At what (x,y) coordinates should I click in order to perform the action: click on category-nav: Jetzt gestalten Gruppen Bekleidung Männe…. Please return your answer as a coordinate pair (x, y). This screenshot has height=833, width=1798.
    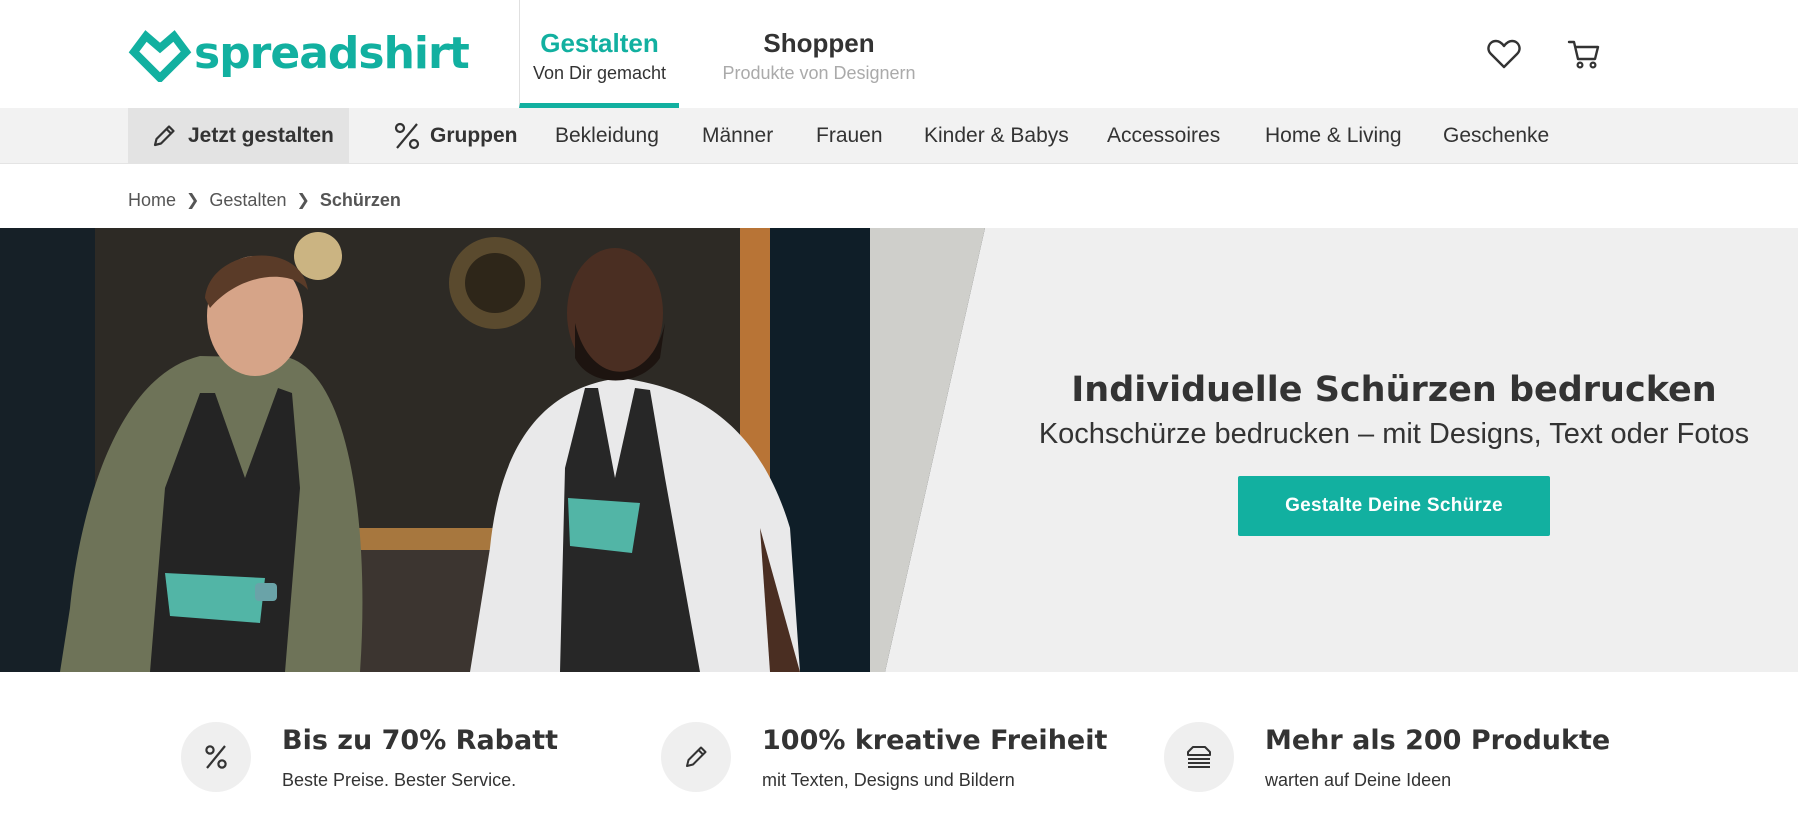
    Looking at the image, I should click on (899, 136).